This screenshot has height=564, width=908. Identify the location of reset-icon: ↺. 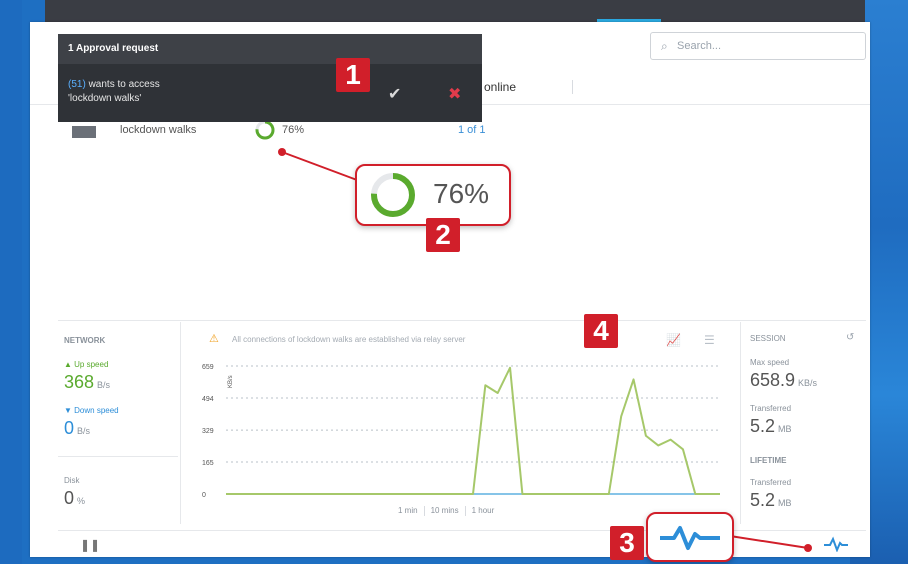
(850, 337).